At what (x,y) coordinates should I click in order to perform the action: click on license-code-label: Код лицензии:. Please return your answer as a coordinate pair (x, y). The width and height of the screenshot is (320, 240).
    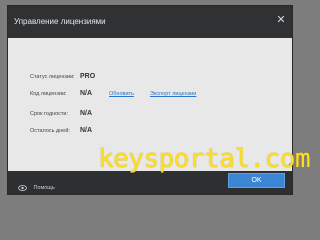
    Looking at the image, I should click on (48, 94).